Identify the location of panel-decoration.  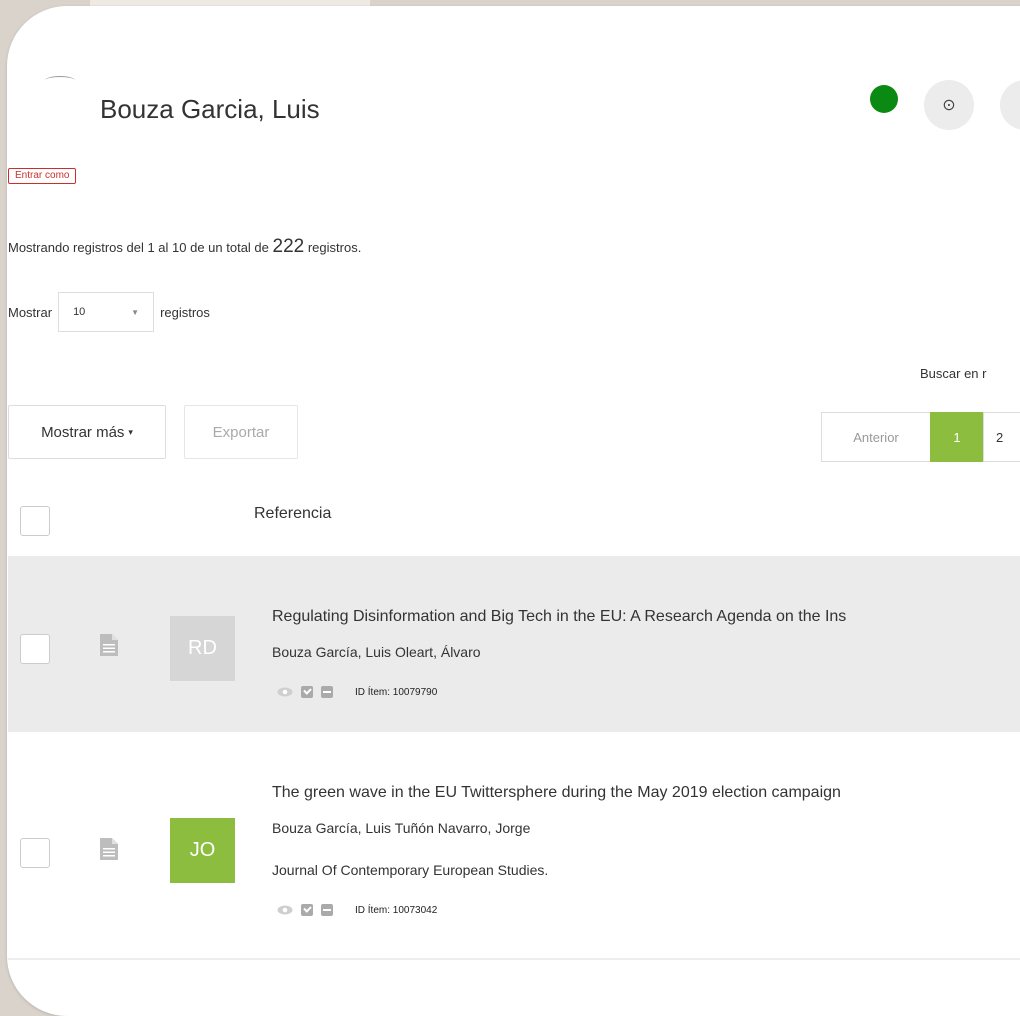
(60, 80).